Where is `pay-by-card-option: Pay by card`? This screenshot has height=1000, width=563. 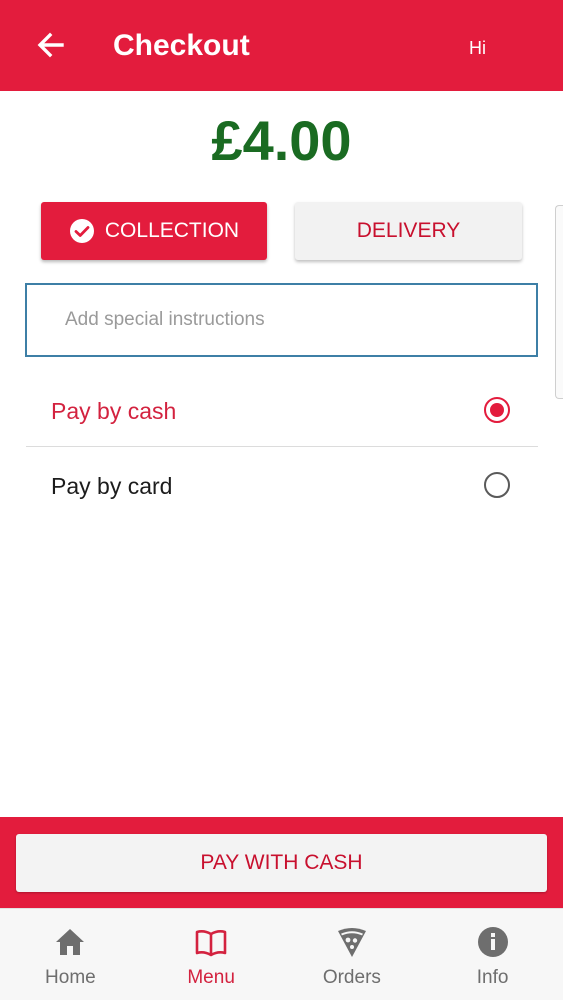 pay-by-card-option: Pay by card is located at coordinates (282, 485).